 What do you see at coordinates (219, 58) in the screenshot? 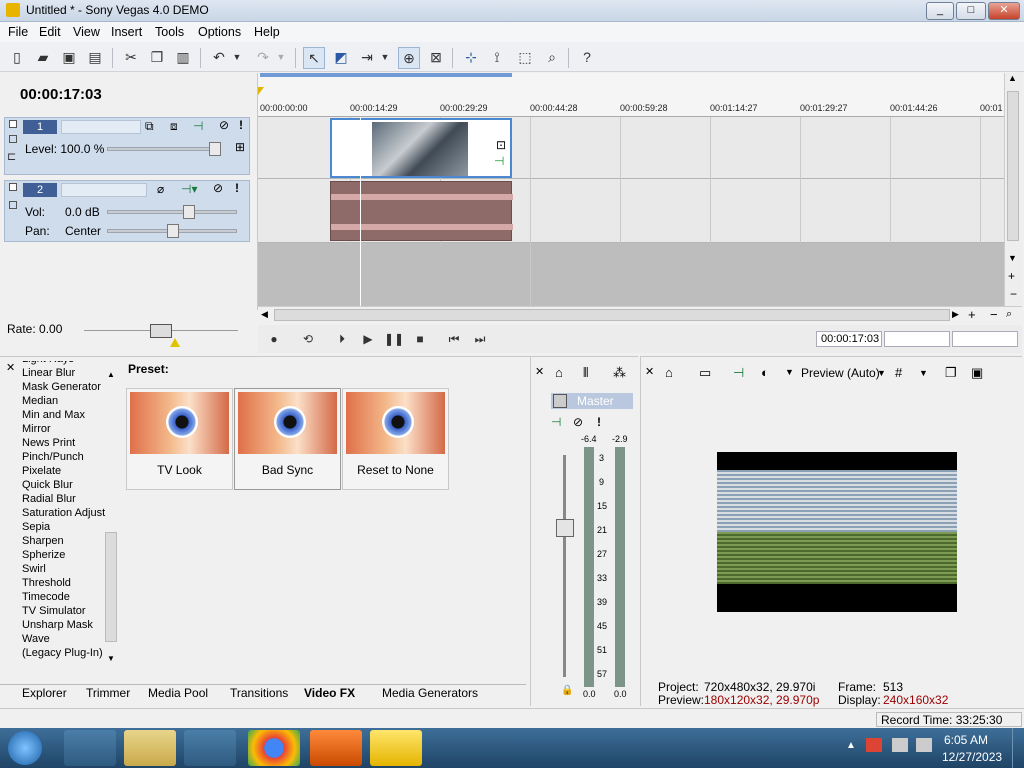
I see `undo-icon: ↶` at bounding box center [219, 58].